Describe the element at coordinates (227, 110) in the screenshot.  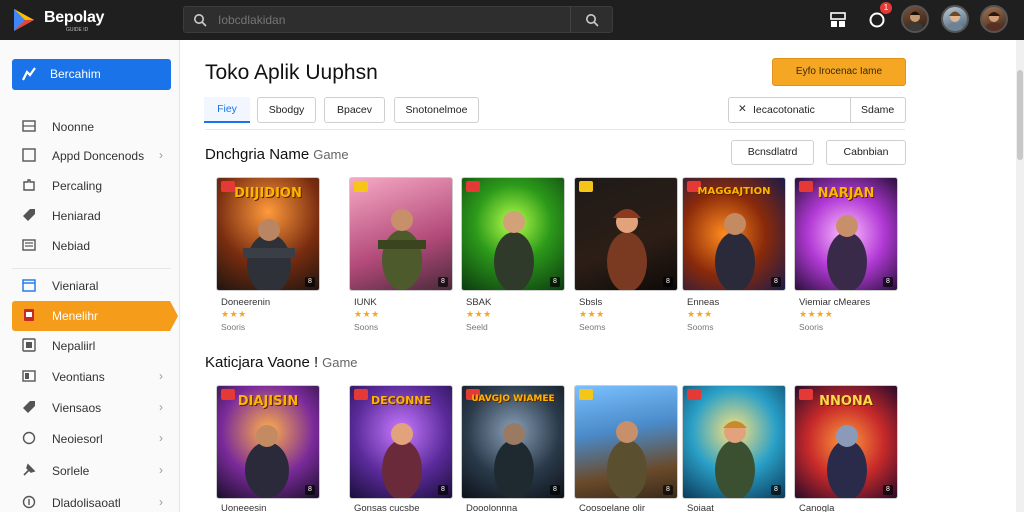
I see `tab-0: Fiey` at that location.